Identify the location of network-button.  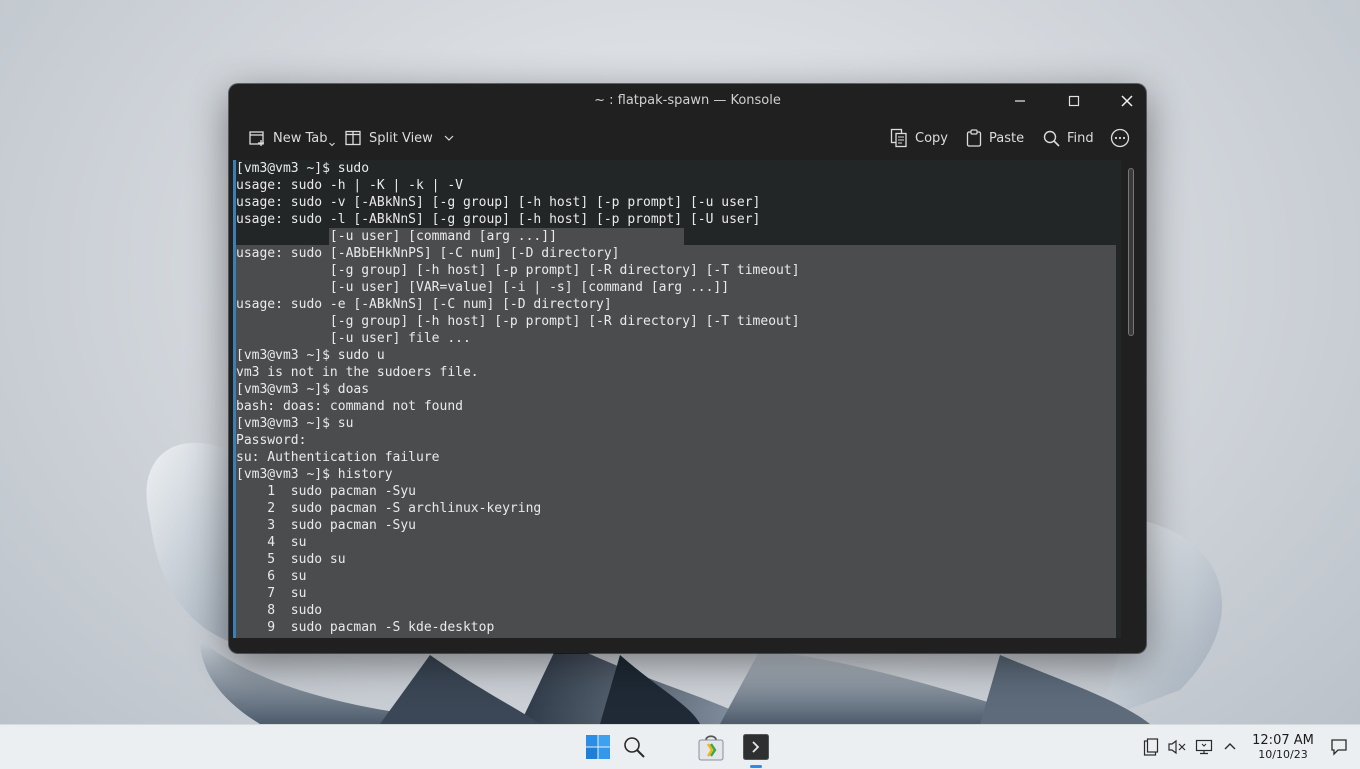
(1204, 747).